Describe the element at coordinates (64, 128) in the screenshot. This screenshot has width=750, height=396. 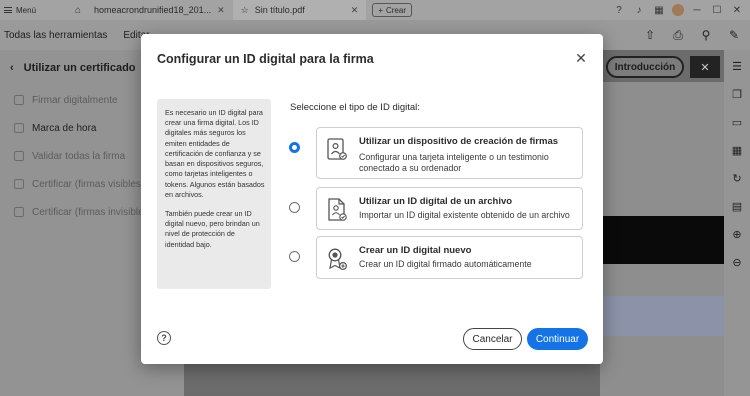
I see `panel-item-label: Marca de hora` at that location.